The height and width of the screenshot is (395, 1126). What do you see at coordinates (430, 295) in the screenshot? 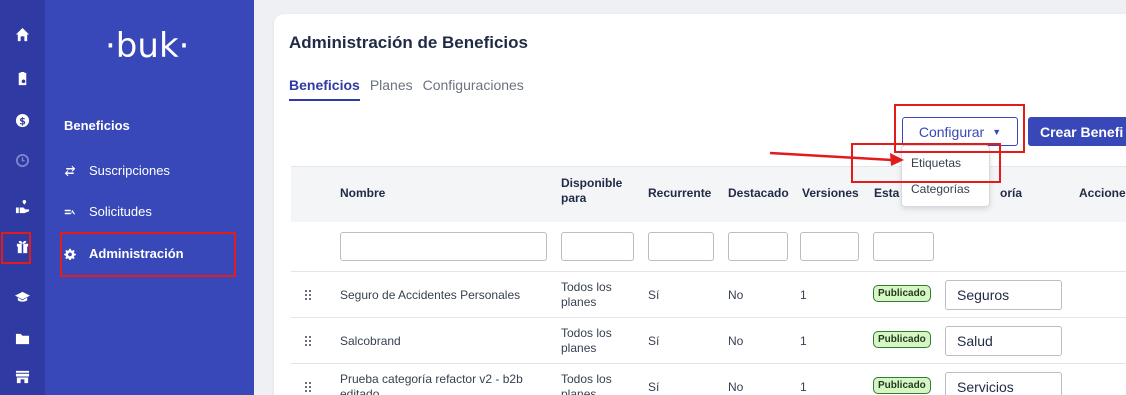
I see `cell-nombre: Seguro de Accidentes Personales` at bounding box center [430, 295].